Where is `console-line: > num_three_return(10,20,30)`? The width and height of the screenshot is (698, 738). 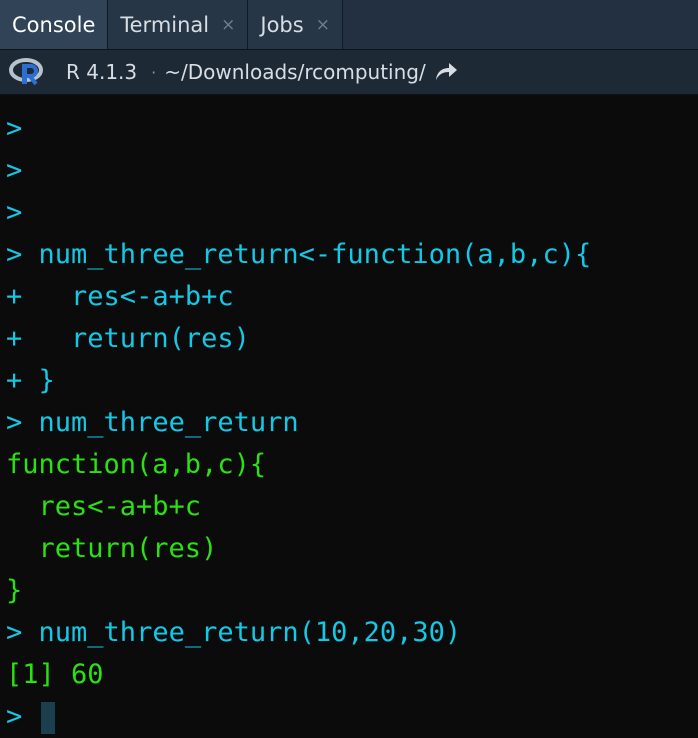
console-line: > num_three_return(10,20,30) is located at coordinates (349, 633).